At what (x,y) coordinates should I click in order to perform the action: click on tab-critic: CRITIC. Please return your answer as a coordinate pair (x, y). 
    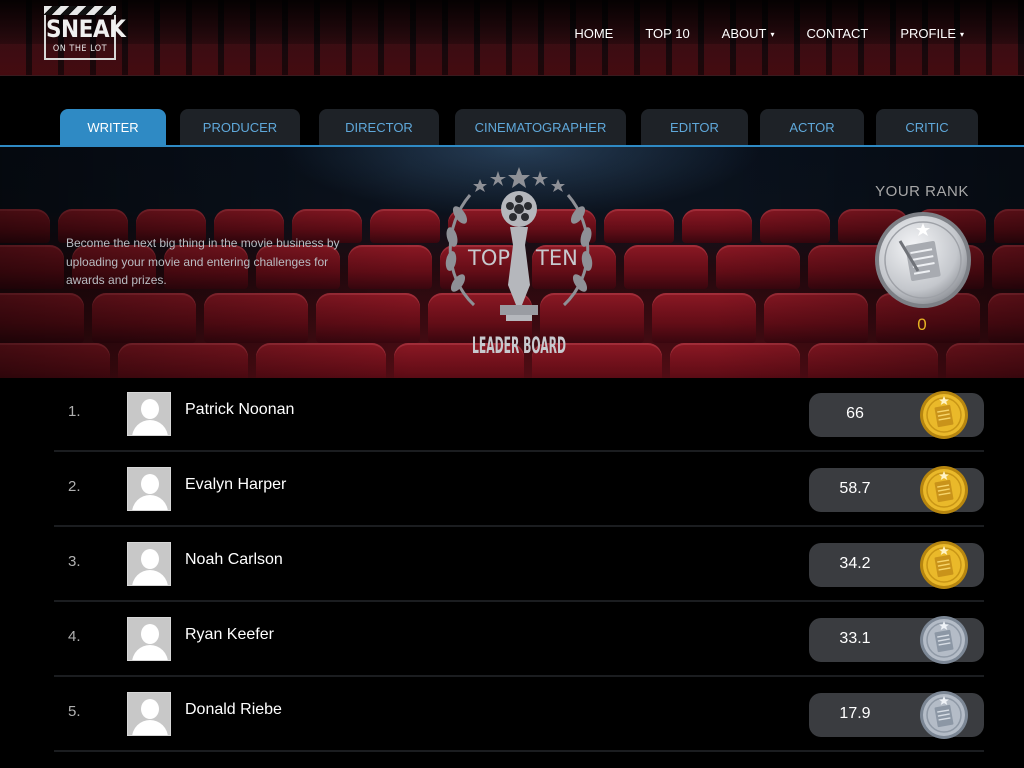
    Looking at the image, I should click on (927, 127).